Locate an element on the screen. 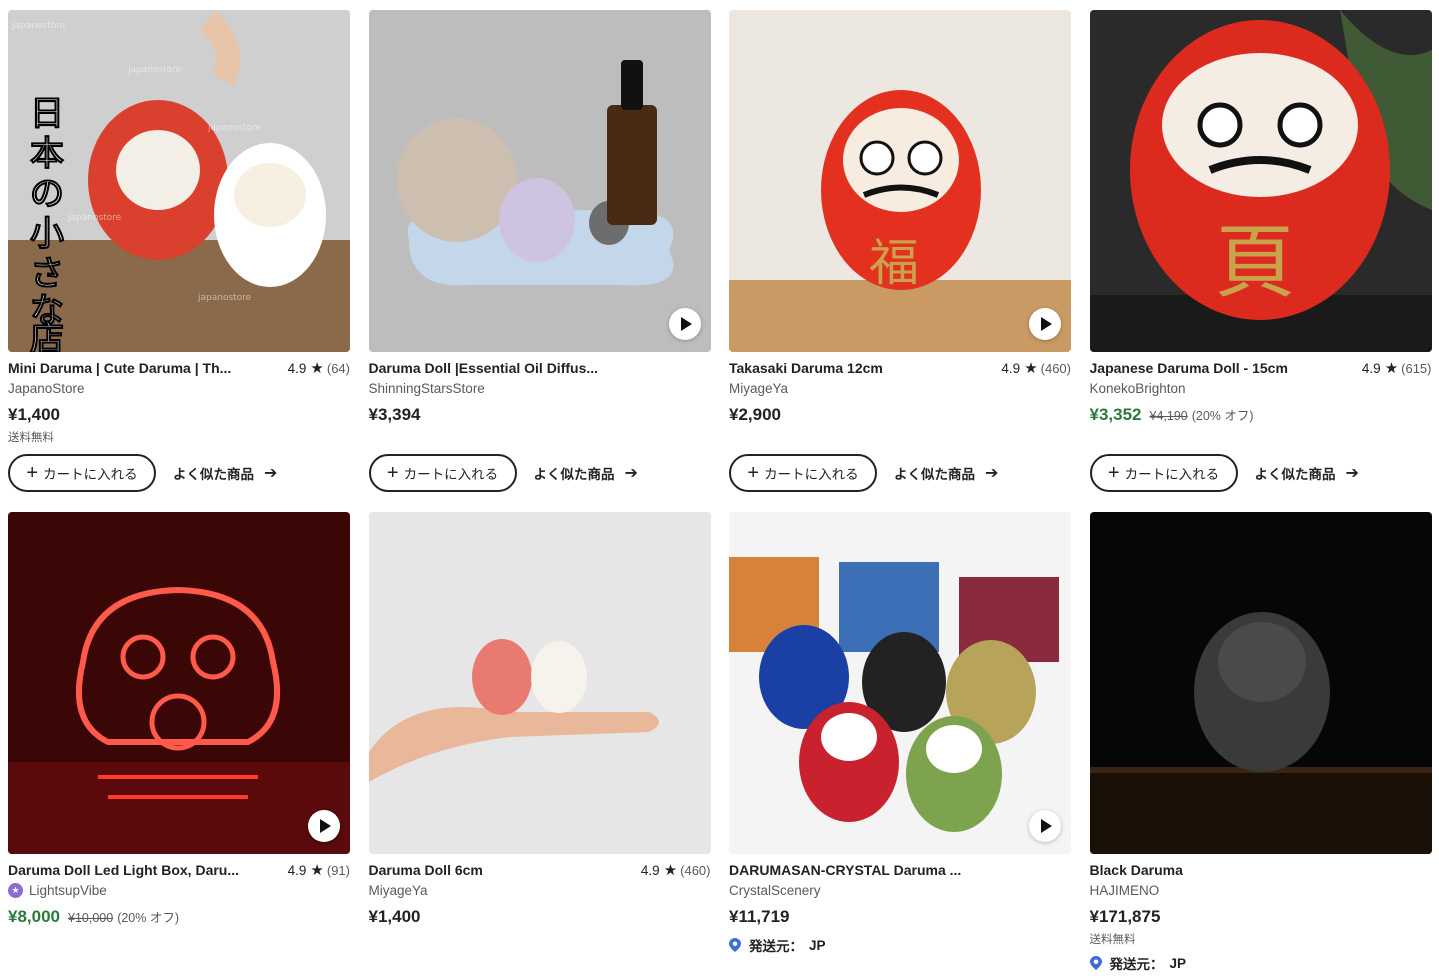 Image resolution: width=1439 pixels, height=976 pixels. location-pin-icon is located at coordinates (1095, 963).